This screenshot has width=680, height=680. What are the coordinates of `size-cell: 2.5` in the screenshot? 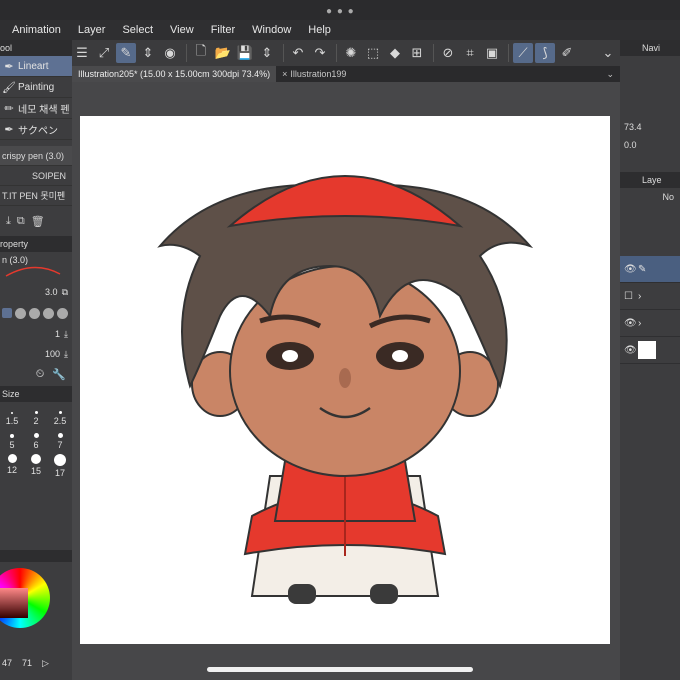 It's located at (60, 416).